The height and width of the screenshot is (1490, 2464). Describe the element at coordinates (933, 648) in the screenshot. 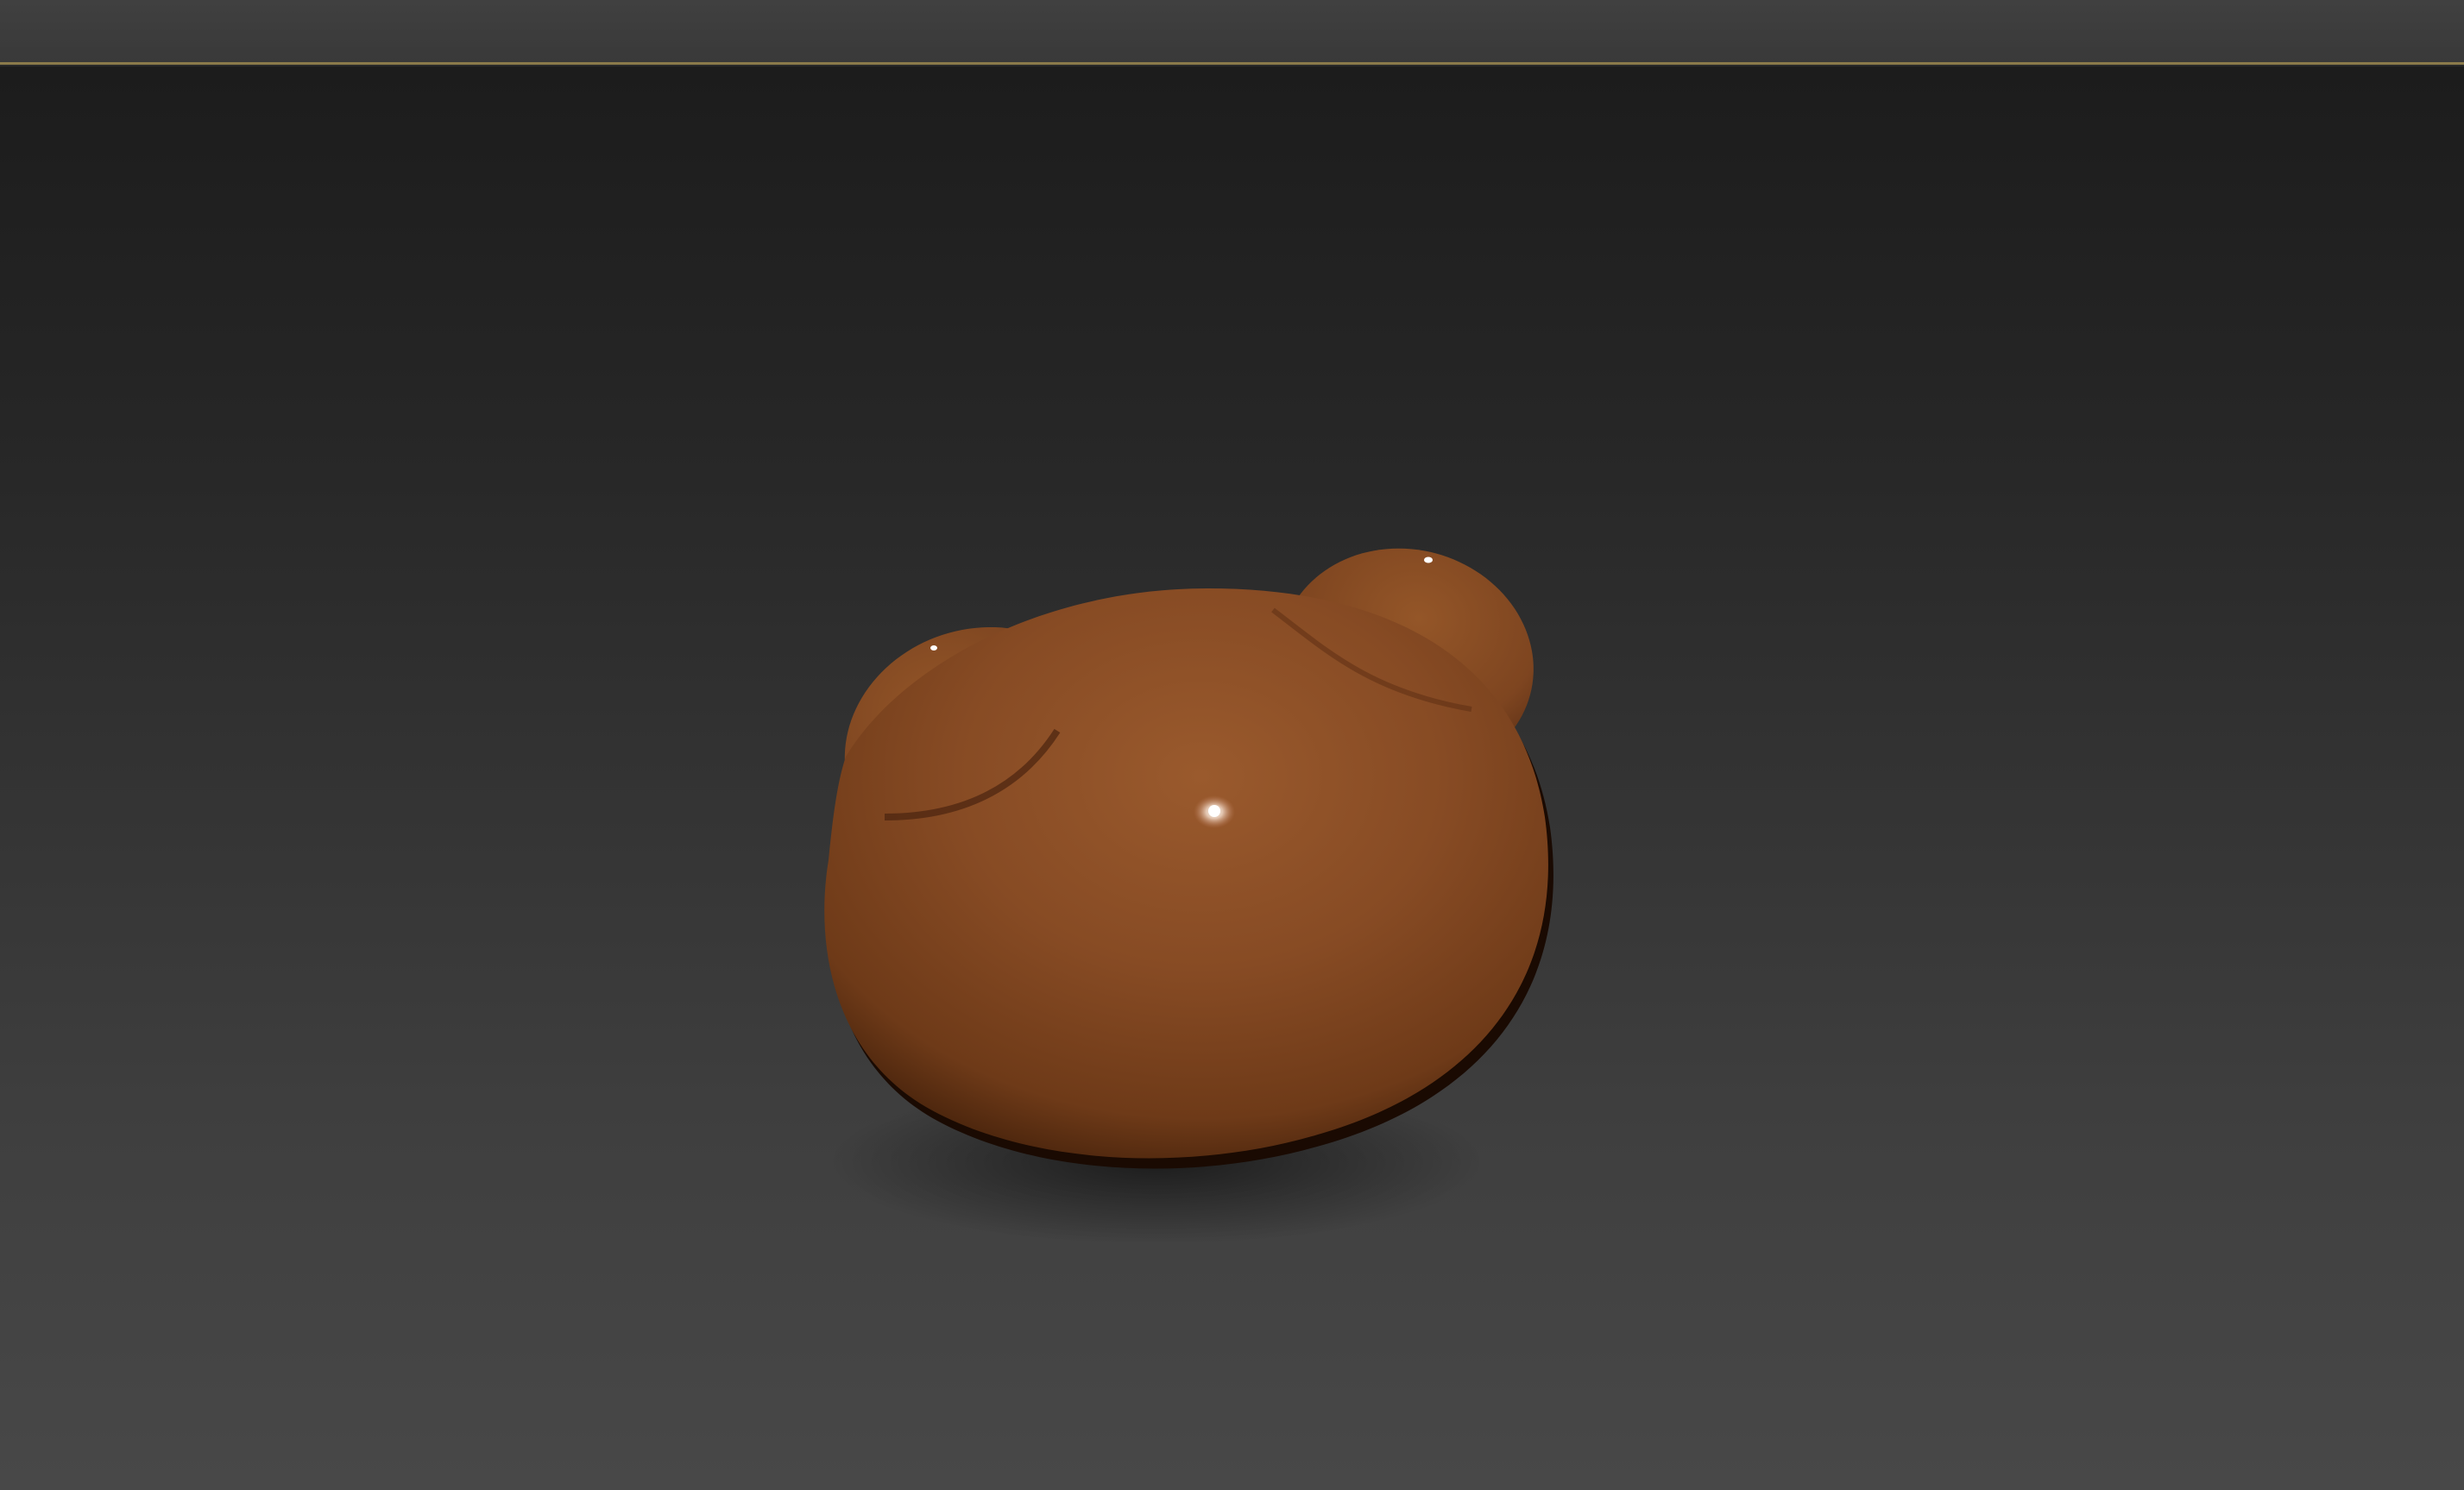

I see `left-ear-highlight` at that location.